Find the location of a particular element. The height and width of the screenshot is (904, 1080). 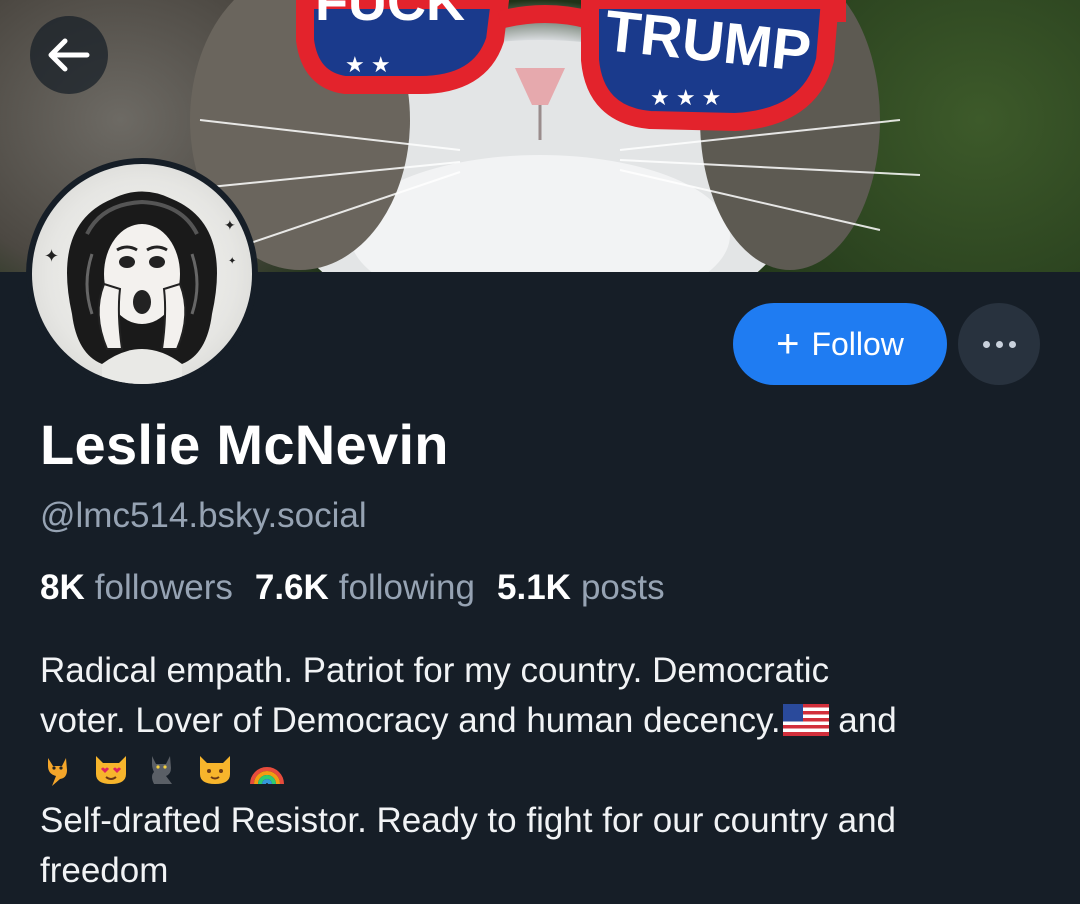

bio-emoji-line is located at coordinates (545, 771).